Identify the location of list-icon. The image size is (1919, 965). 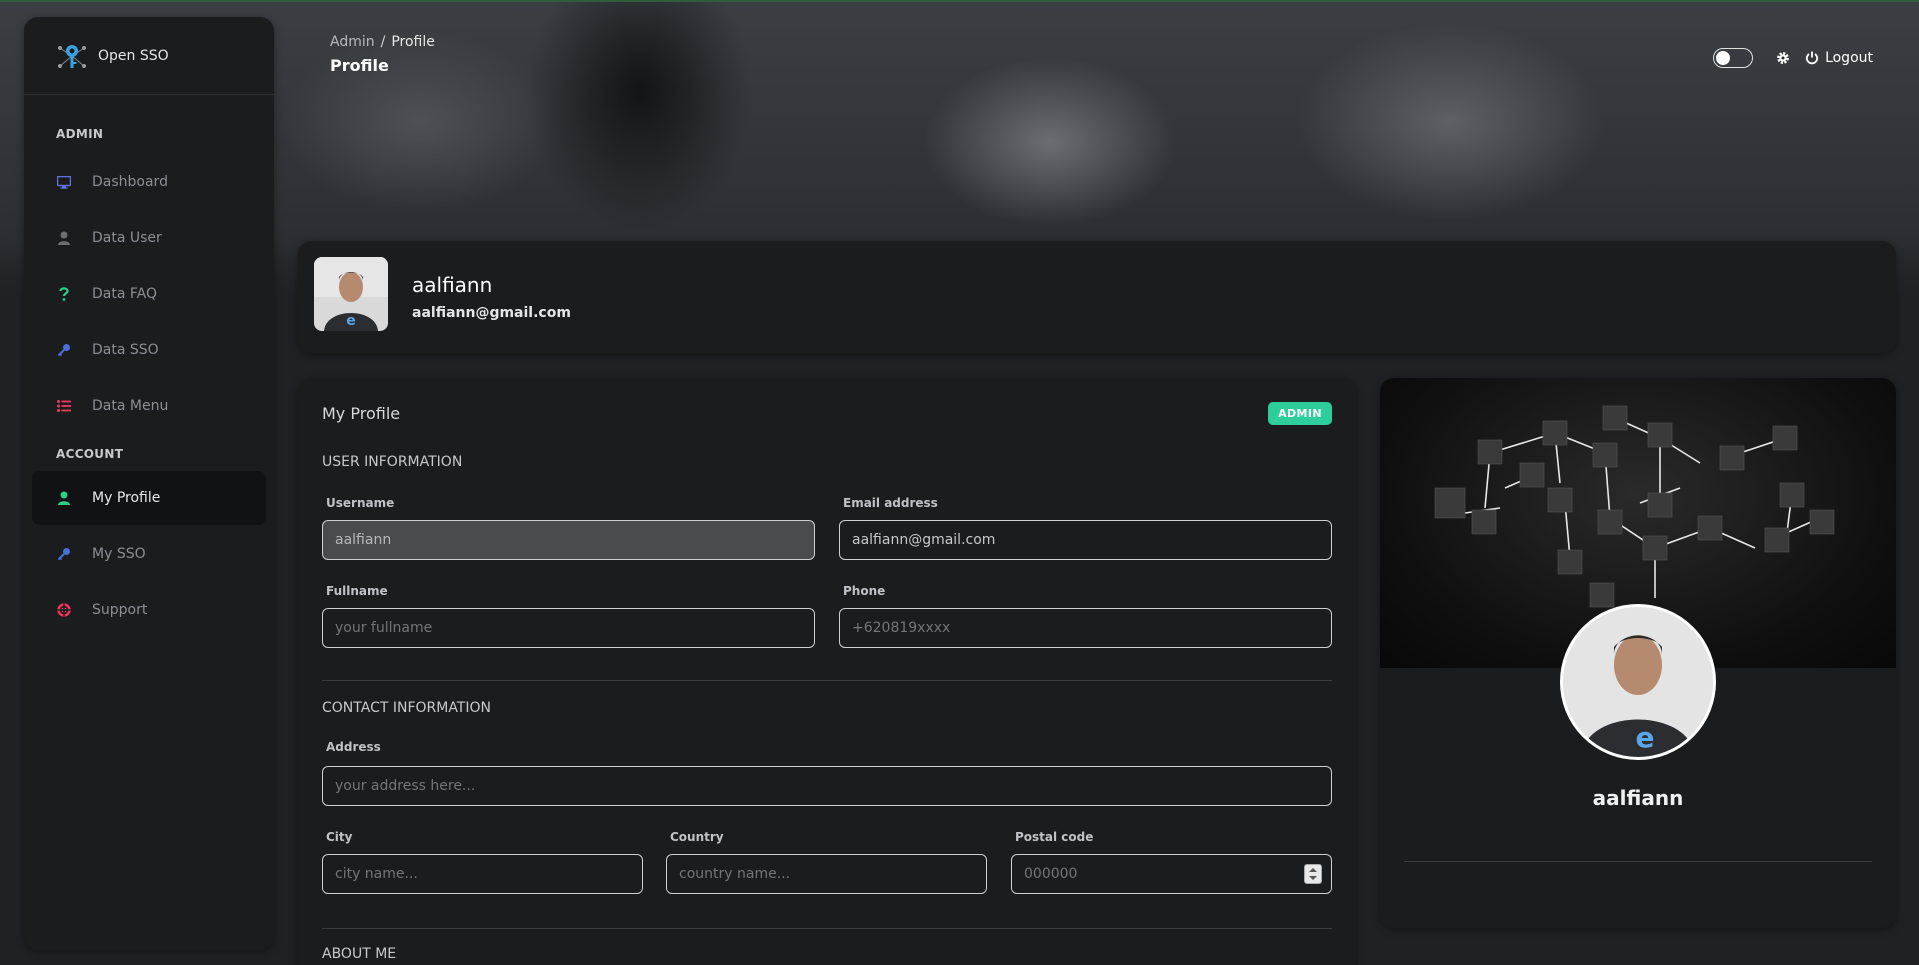
(64, 406).